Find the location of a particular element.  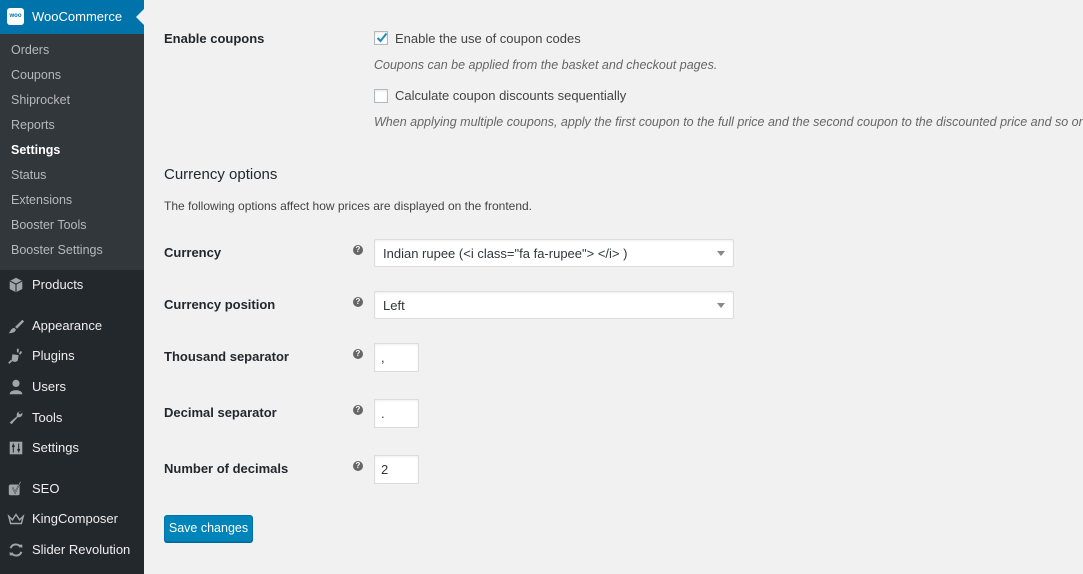

menu-item-kingcomposer-label: KingComposer is located at coordinates (75, 518).